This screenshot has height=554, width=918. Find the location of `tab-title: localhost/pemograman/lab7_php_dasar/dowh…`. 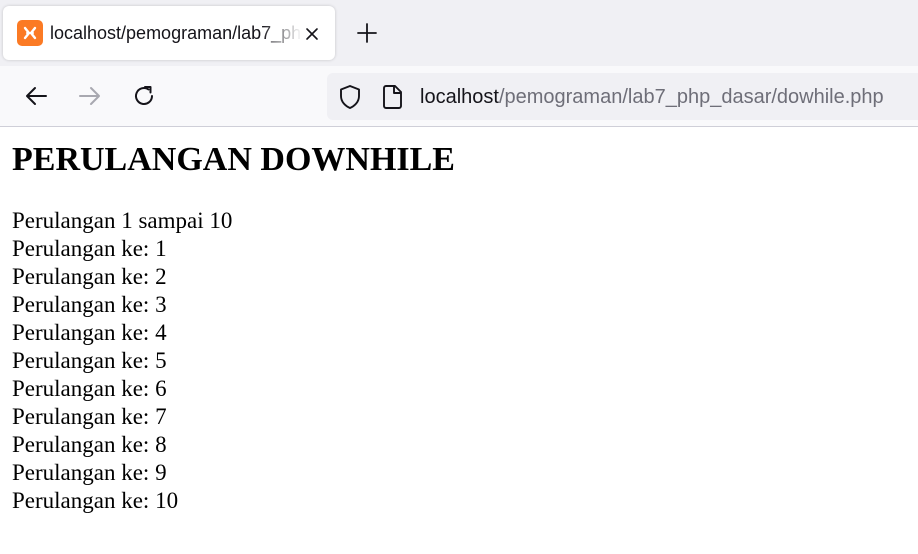

tab-title: localhost/pemograman/lab7_php_dasar/dowh… is located at coordinates (176, 33).